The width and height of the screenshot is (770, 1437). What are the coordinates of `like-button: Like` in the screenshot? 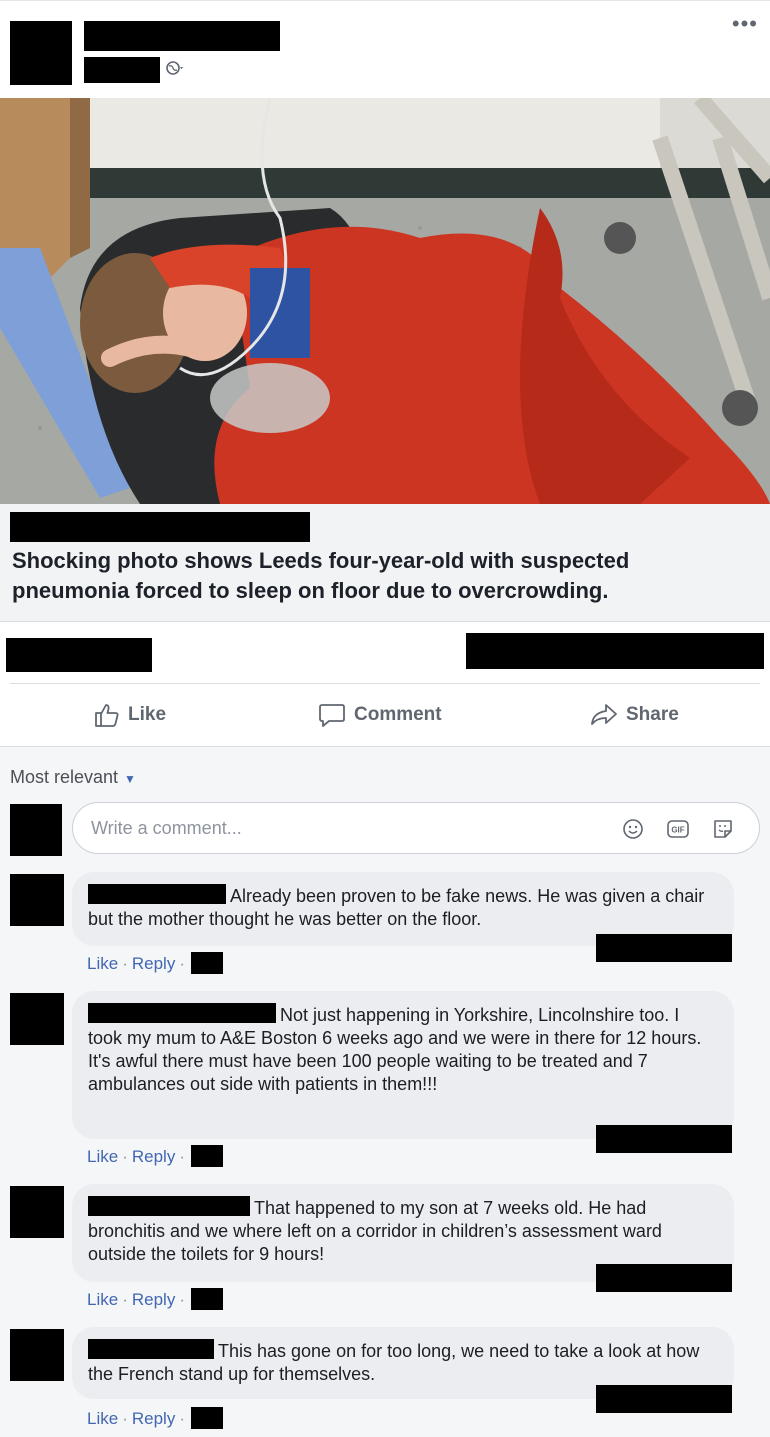 It's located at (130, 715).